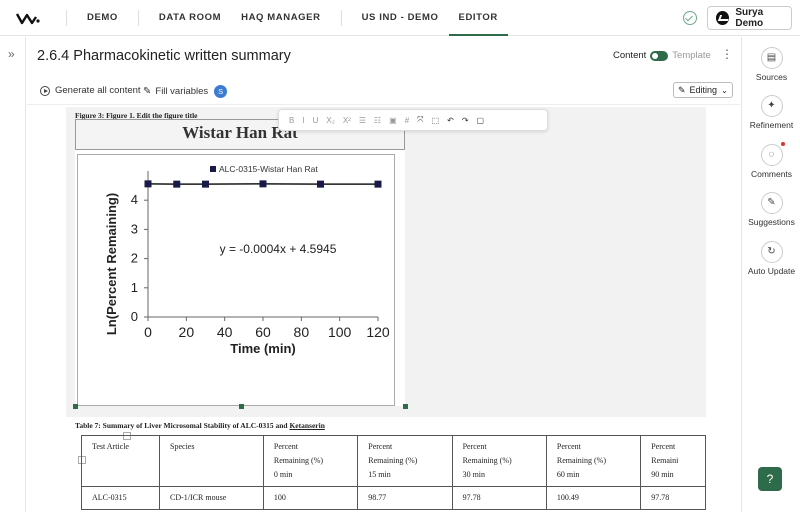 The width and height of the screenshot is (800, 512). What do you see at coordinates (28, 18) in the screenshot?
I see `app-logo-icon` at bounding box center [28, 18].